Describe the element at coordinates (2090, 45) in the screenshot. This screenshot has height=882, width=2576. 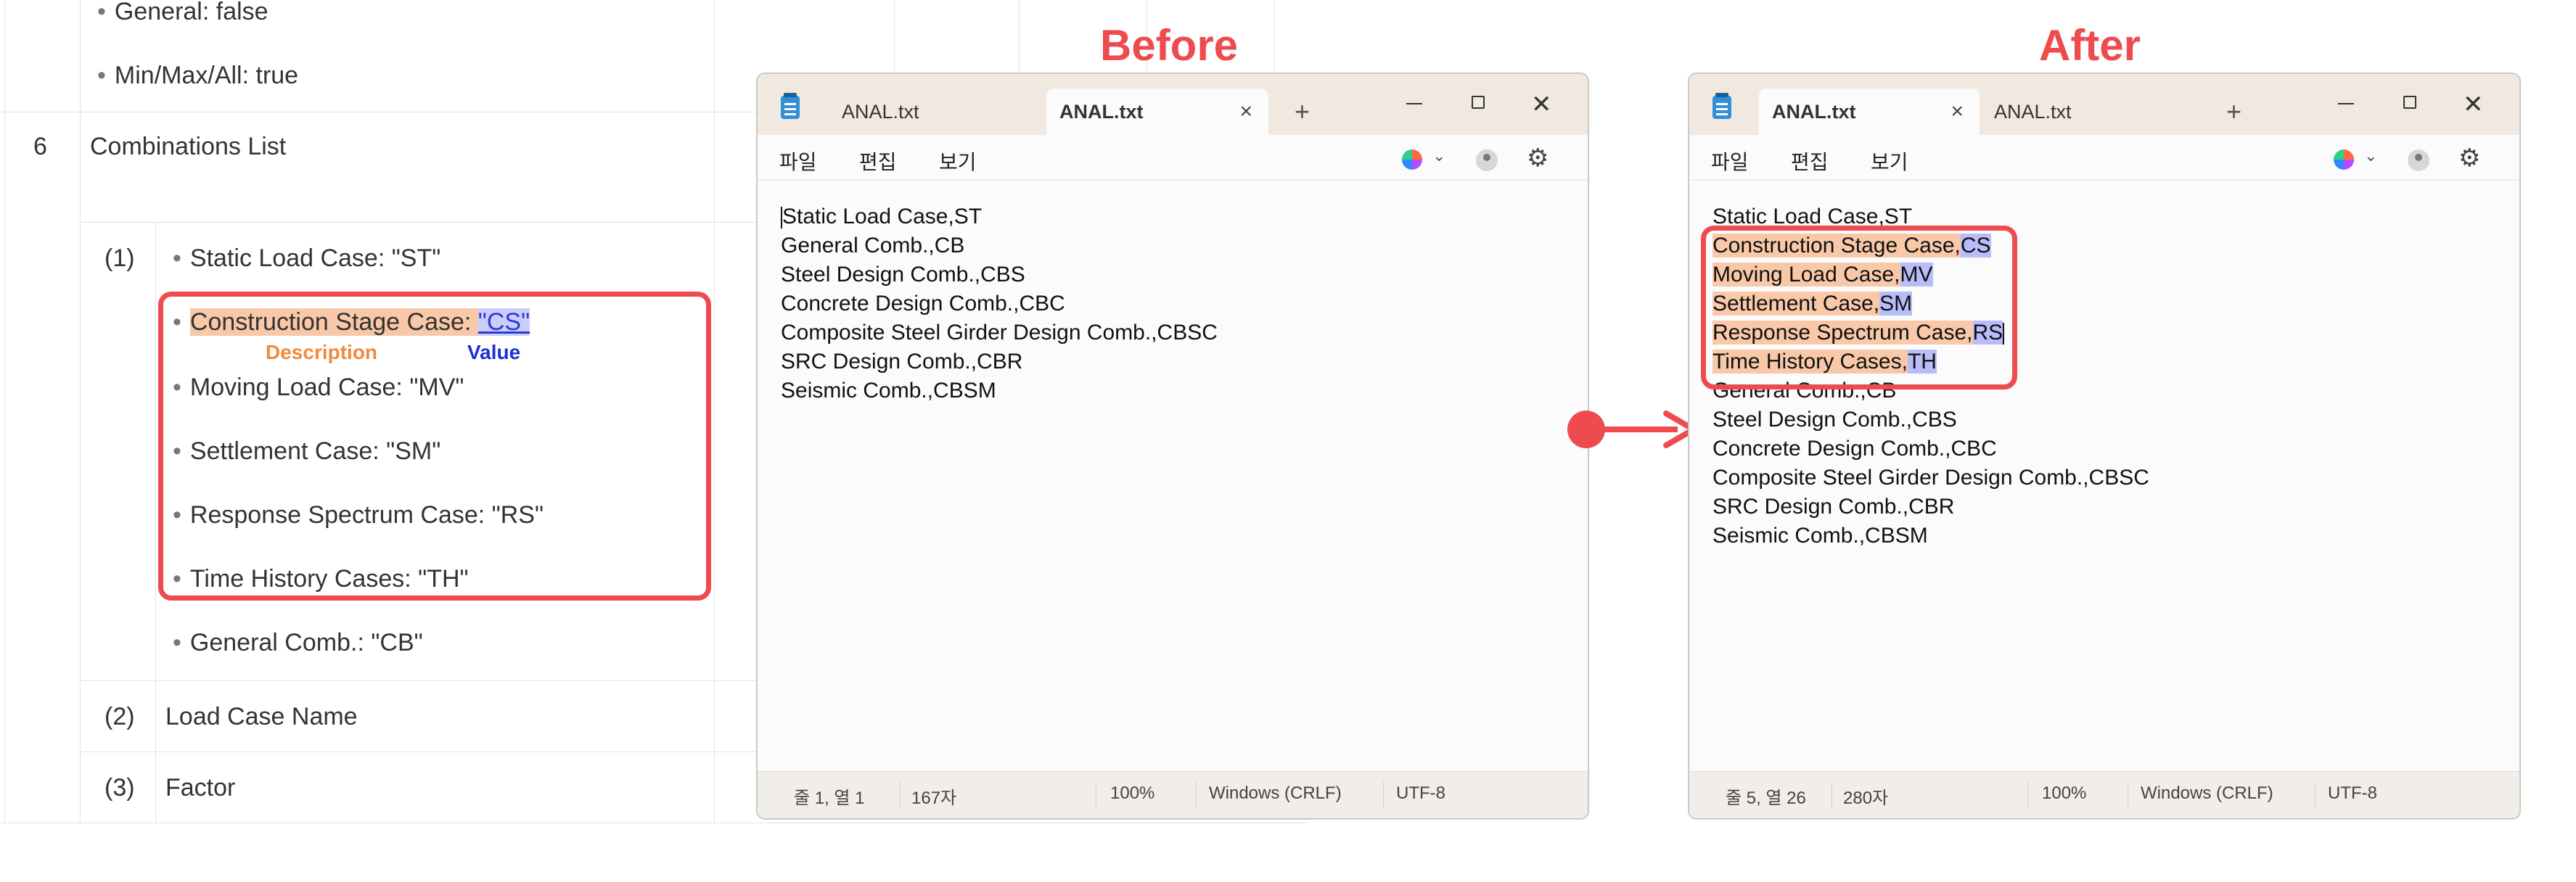
I see `after-heading: After` at that location.